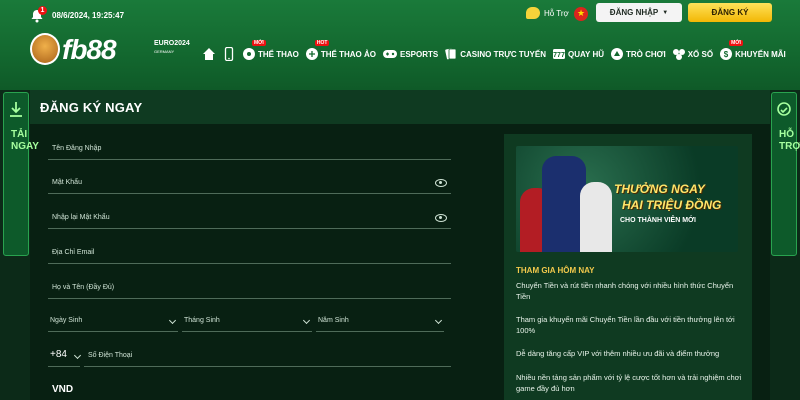 The width and height of the screenshot is (800, 400). What do you see at coordinates (658, 220) in the screenshot?
I see `banner-subline: CHO THÀNH VIÊN MỚI` at bounding box center [658, 220].